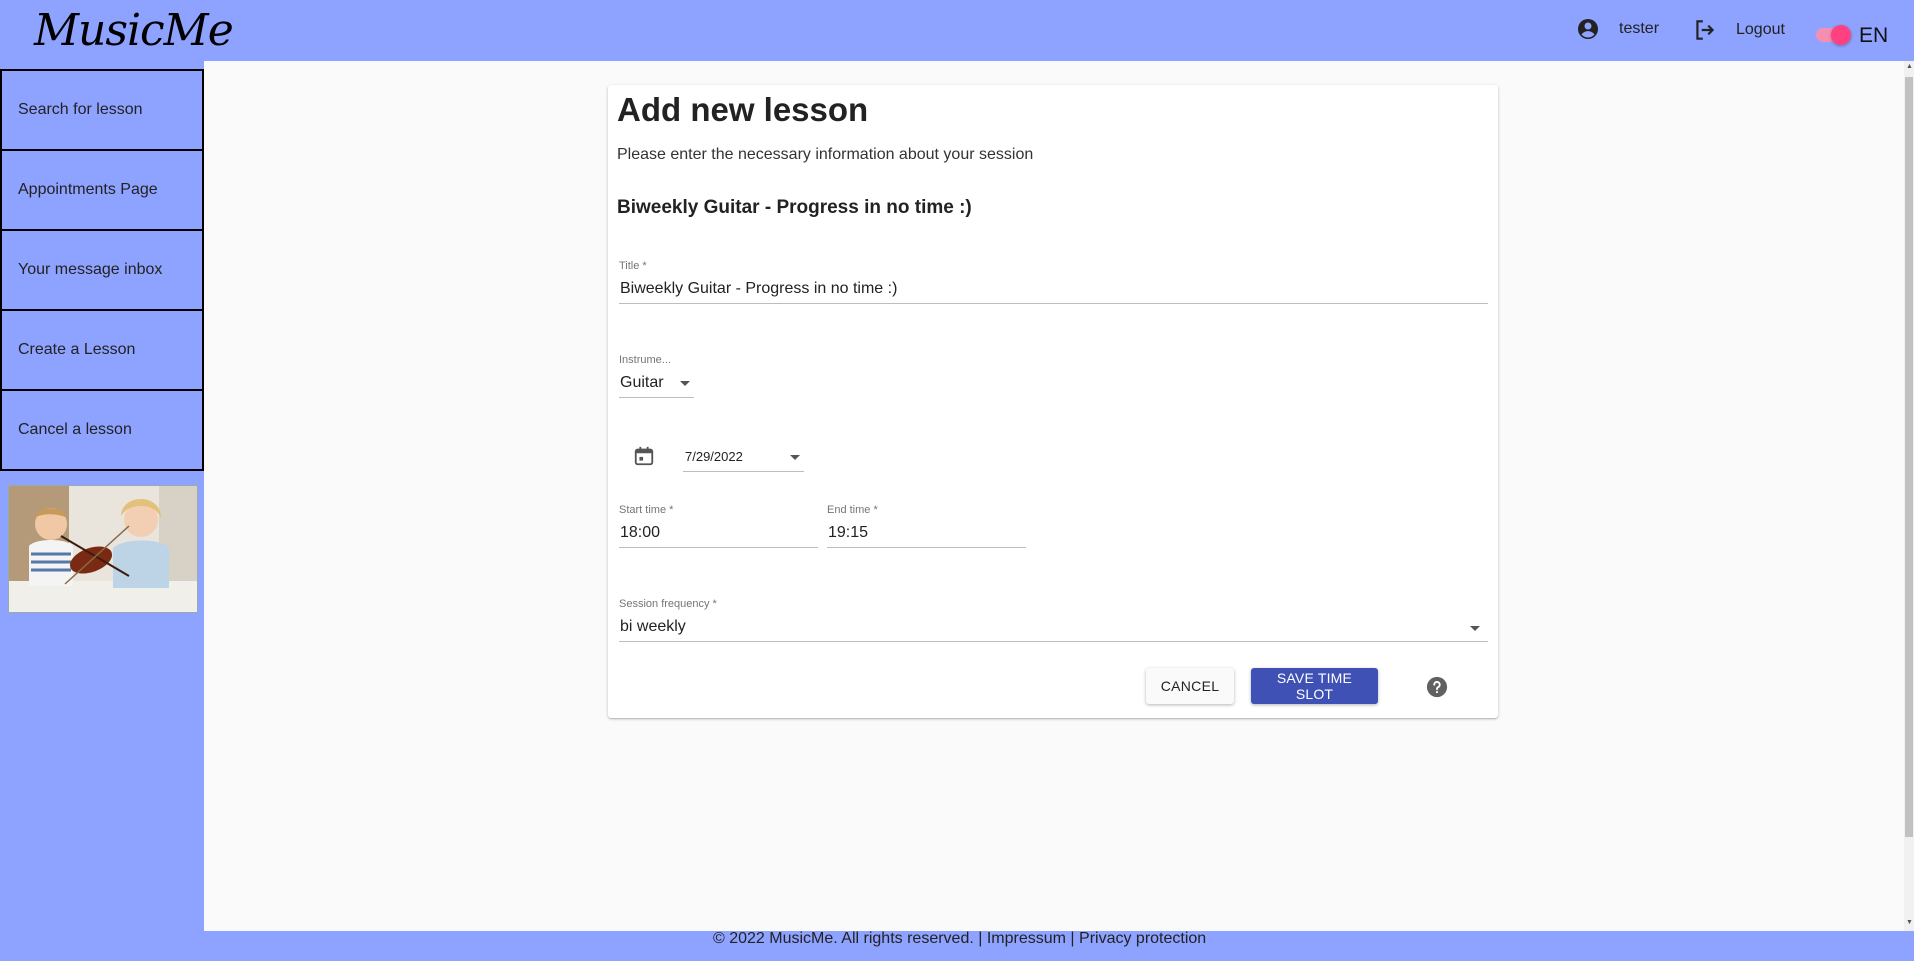  Describe the element at coordinates (743, 471) in the screenshot. I see `date-underline` at that location.